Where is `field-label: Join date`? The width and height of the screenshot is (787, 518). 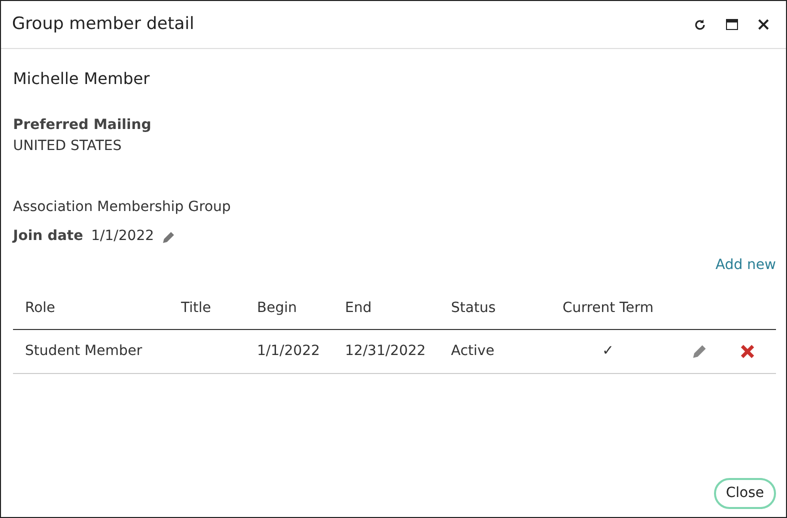
field-label: Join date is located at coordinates (48, 236).